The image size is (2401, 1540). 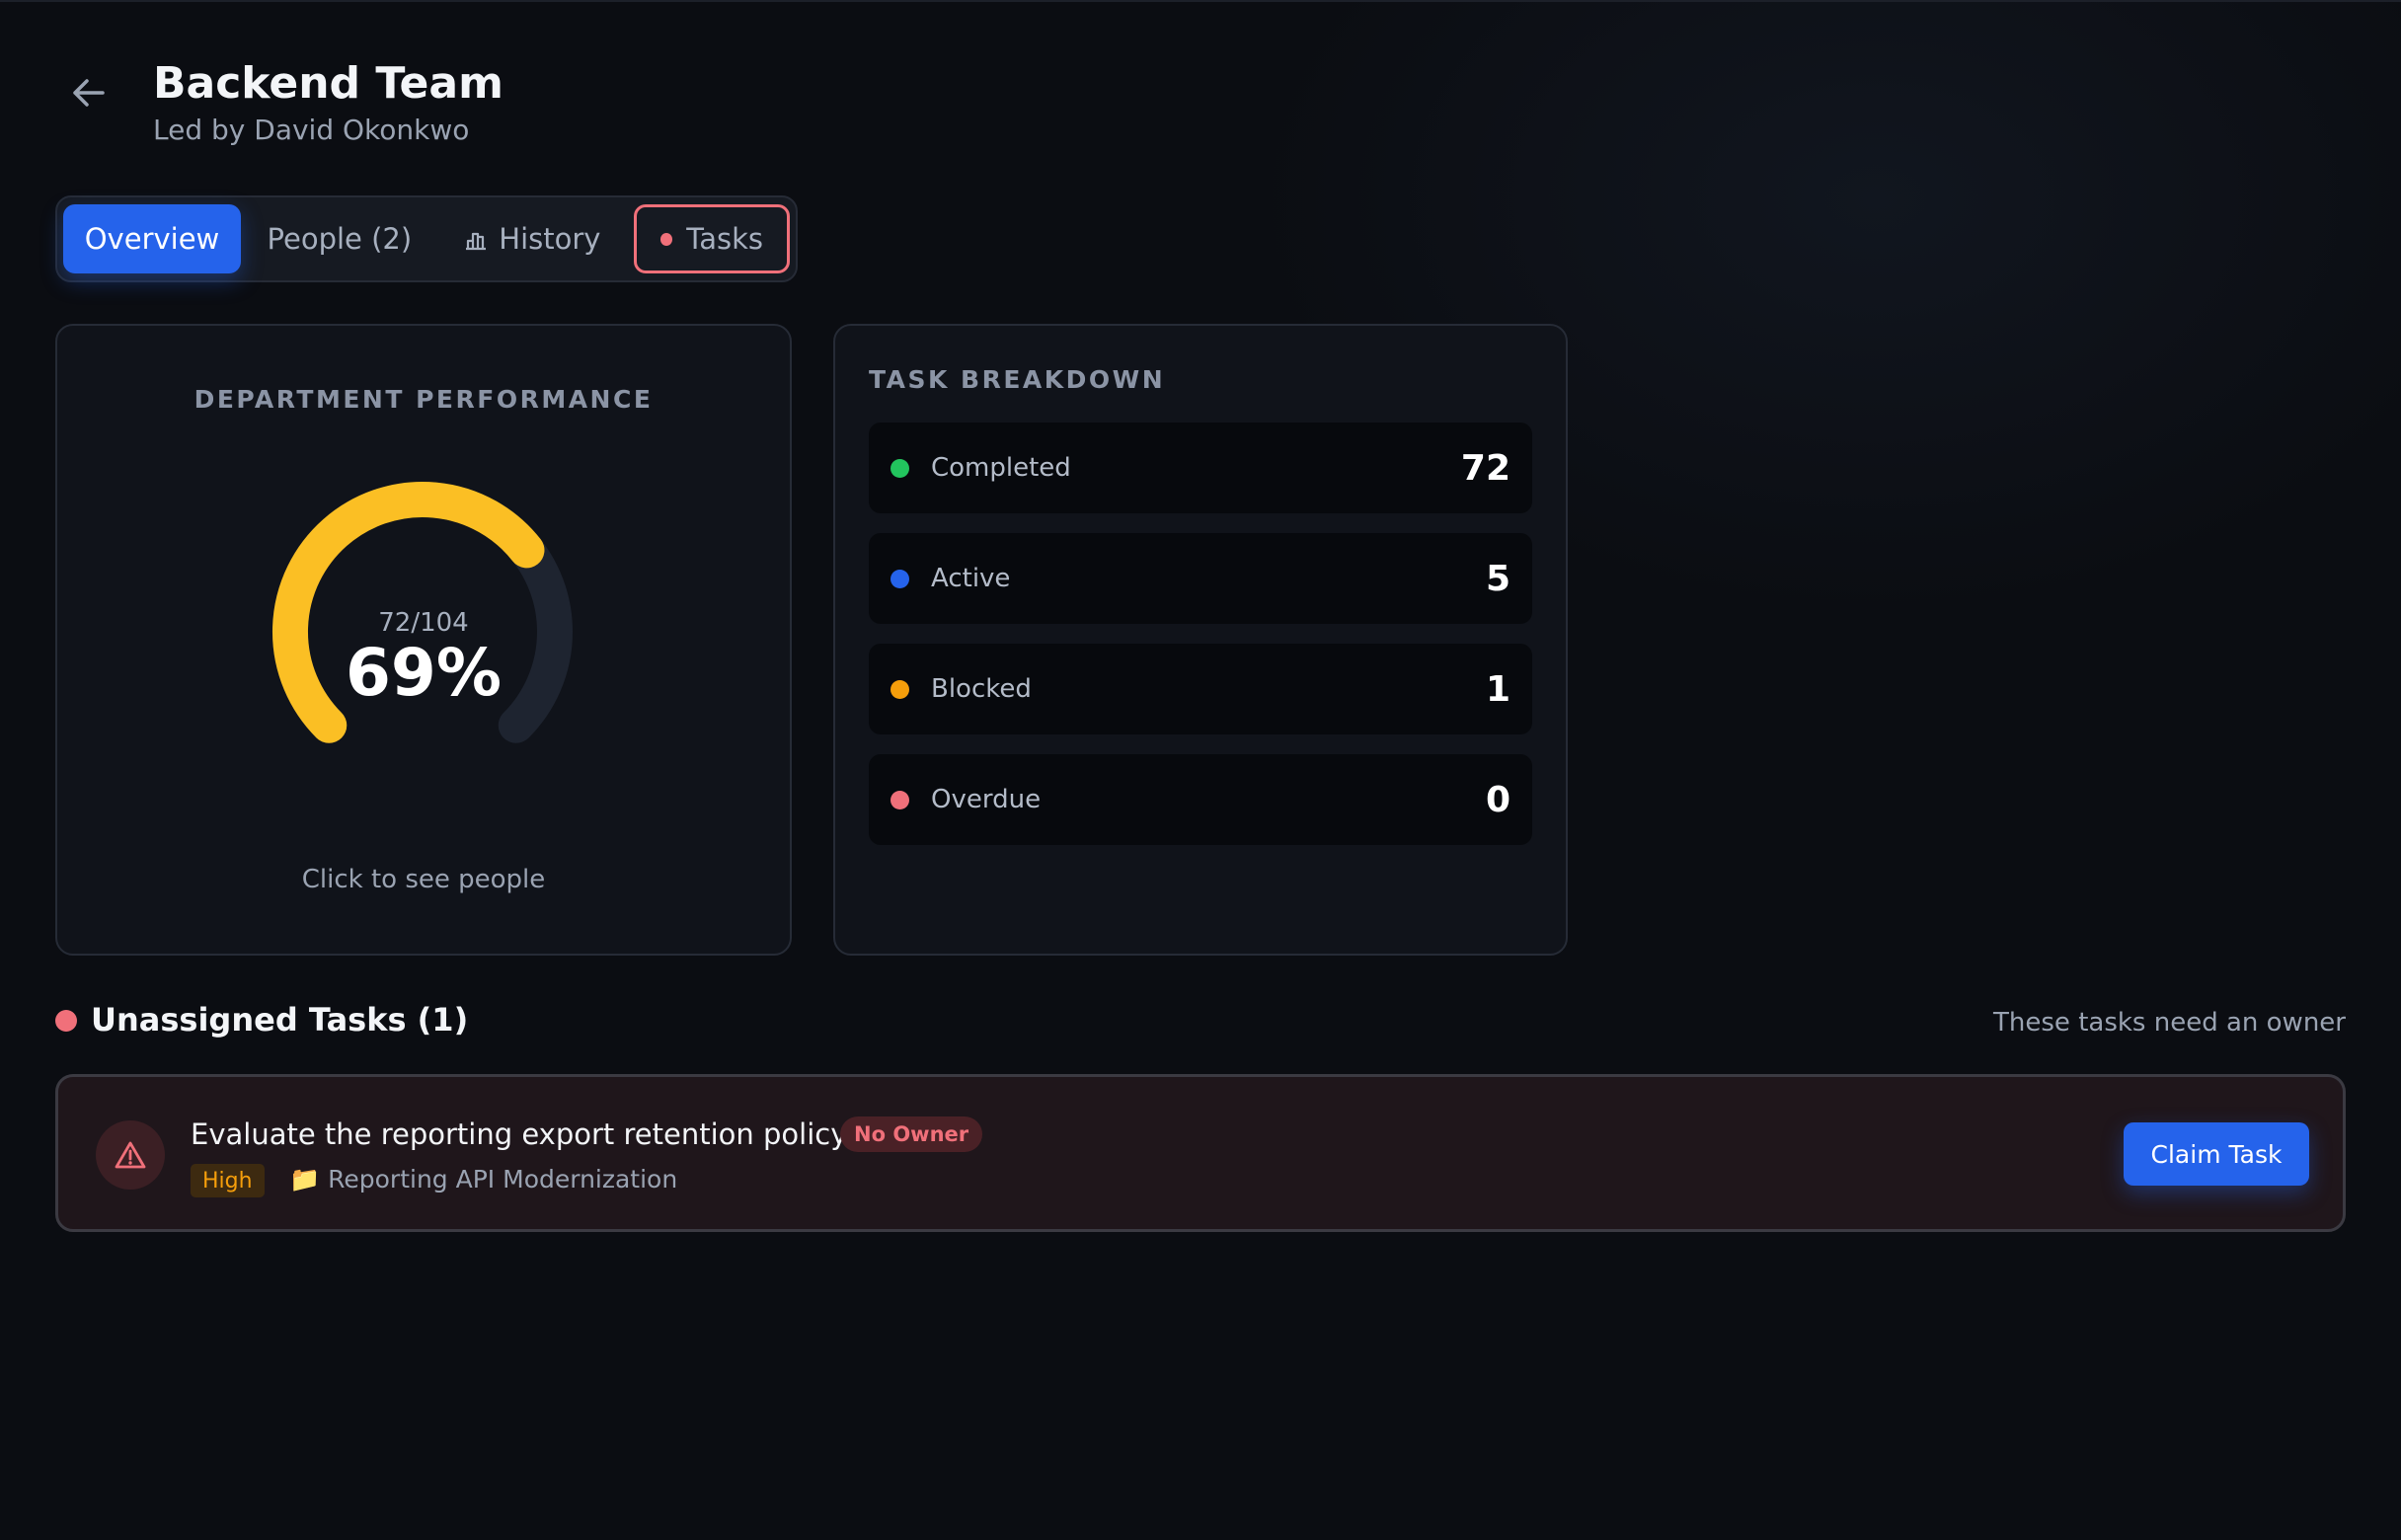 What do you see at coordinates (130, 1155) in the screenshot?
I see `warning-icon` at bounding box center [130, 1155].